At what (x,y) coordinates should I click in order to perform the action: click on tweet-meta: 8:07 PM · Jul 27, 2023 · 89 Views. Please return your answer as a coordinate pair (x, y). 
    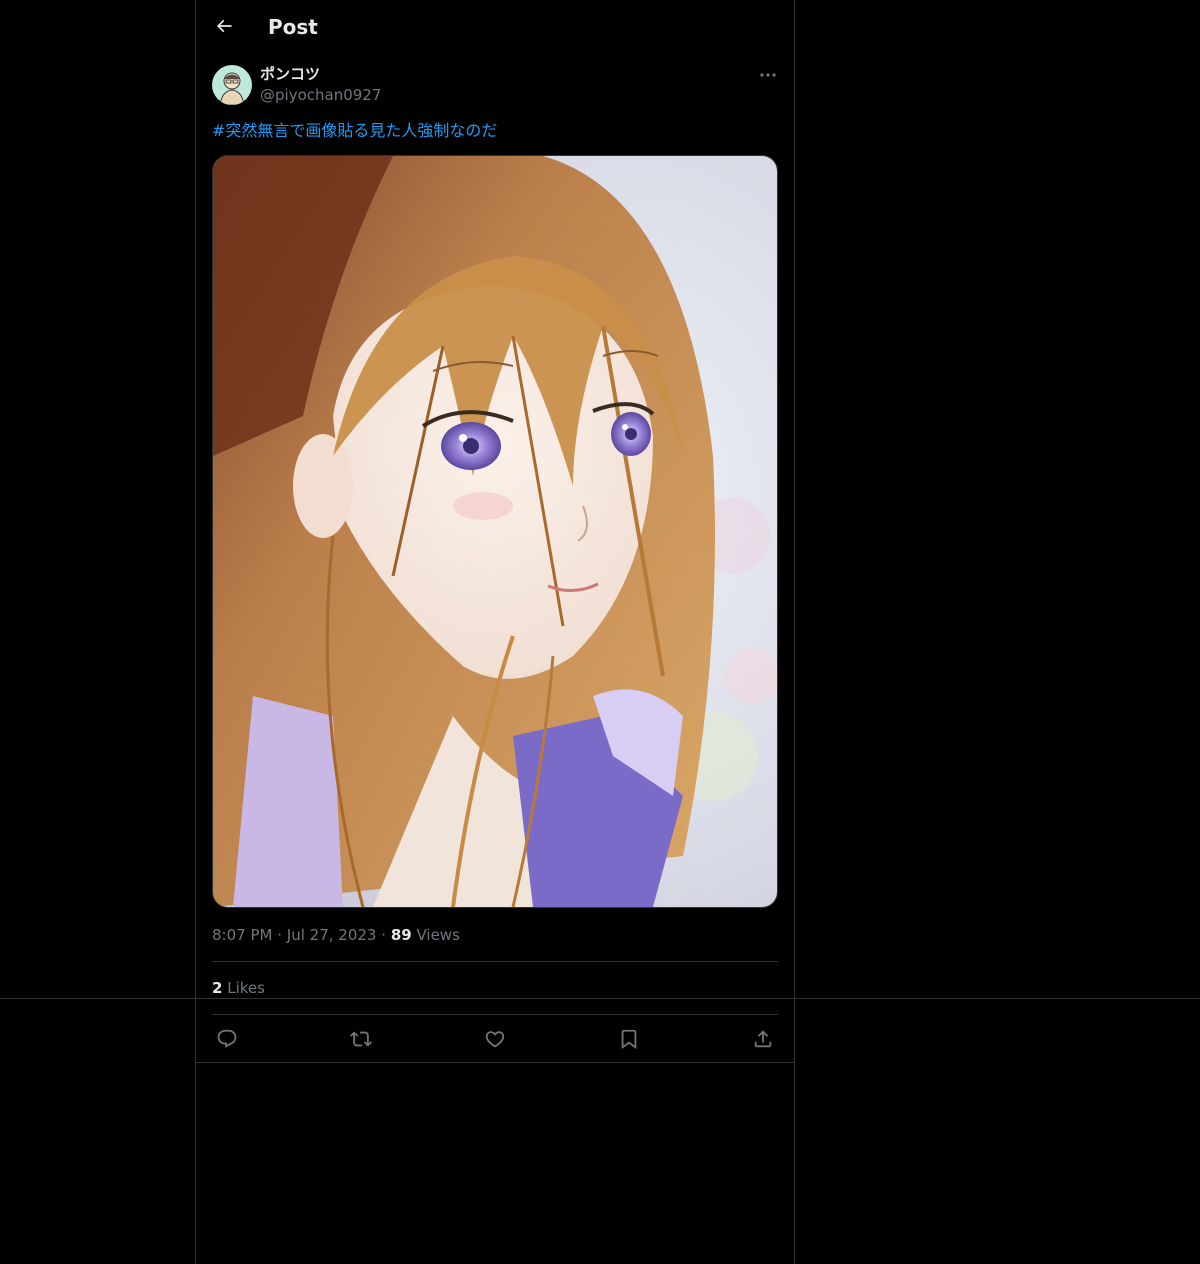
    Looking at the image, I should click on (336, 935).